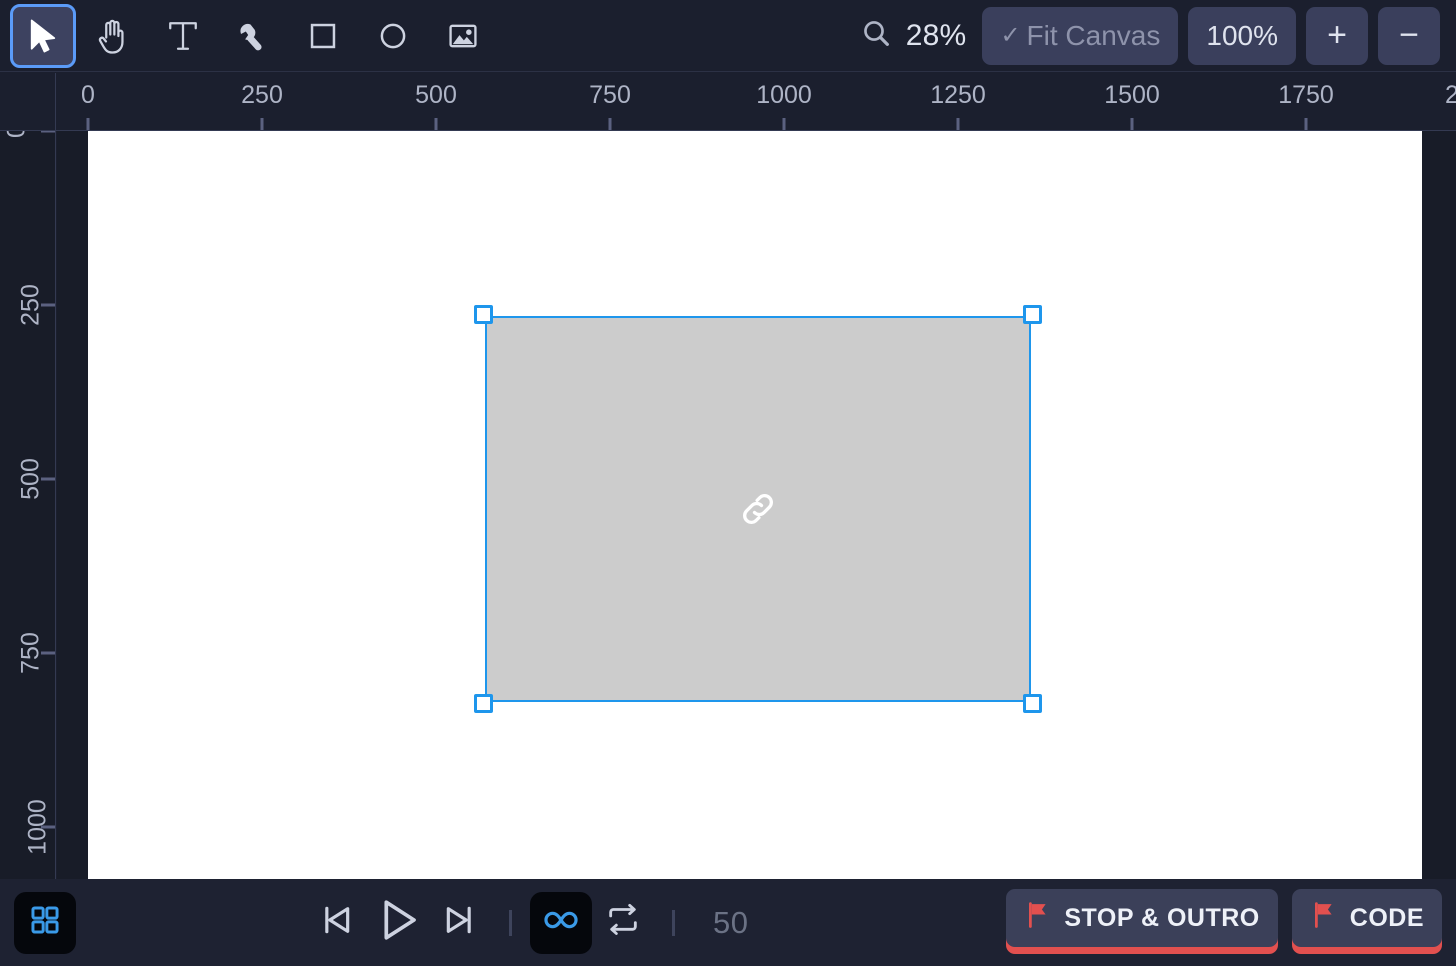  Describe the element at coordinates (436, 95) in the screenshot. I see `ruler-tick-label: 500` at that location.